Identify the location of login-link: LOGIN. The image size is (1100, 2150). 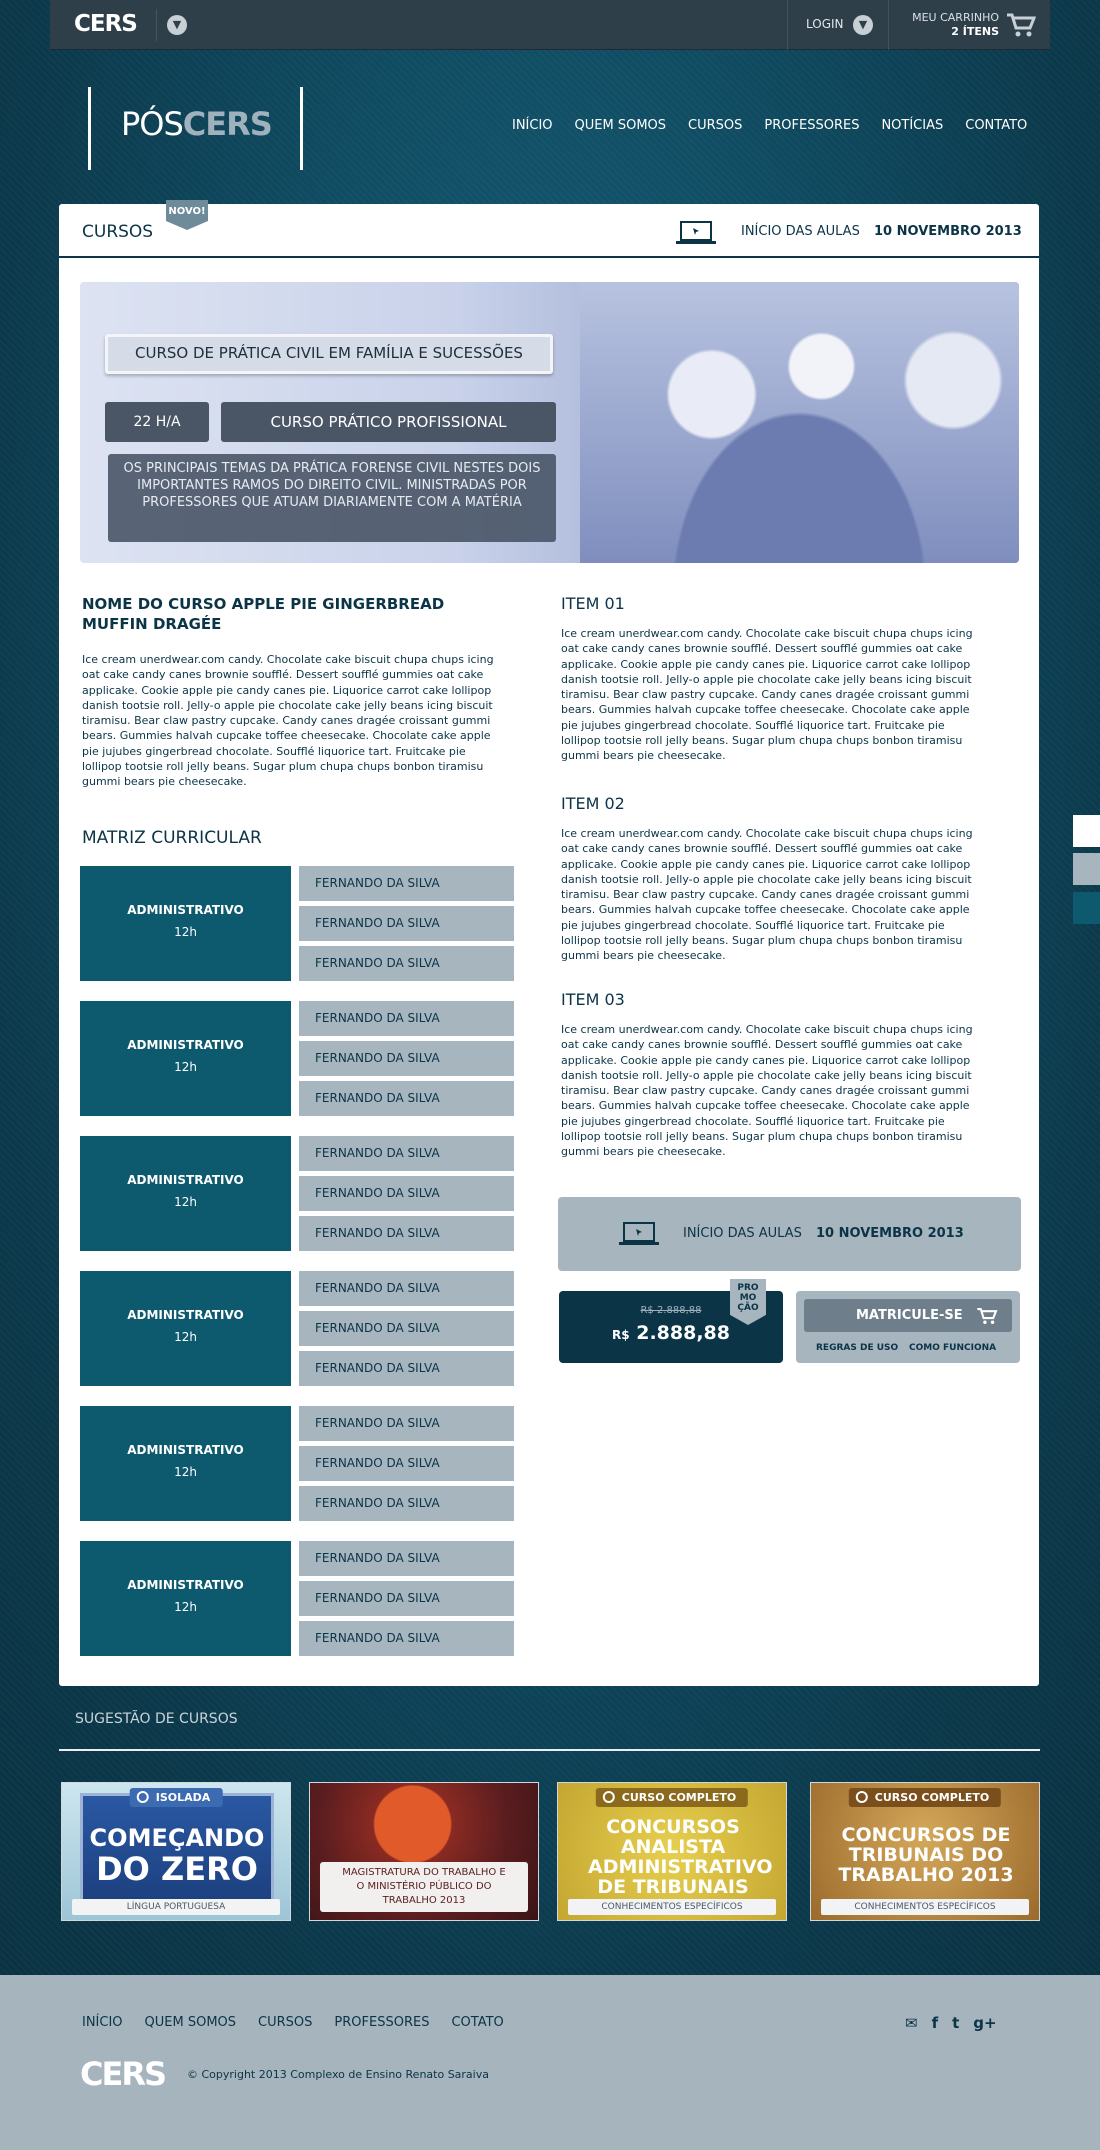
(825, 24).